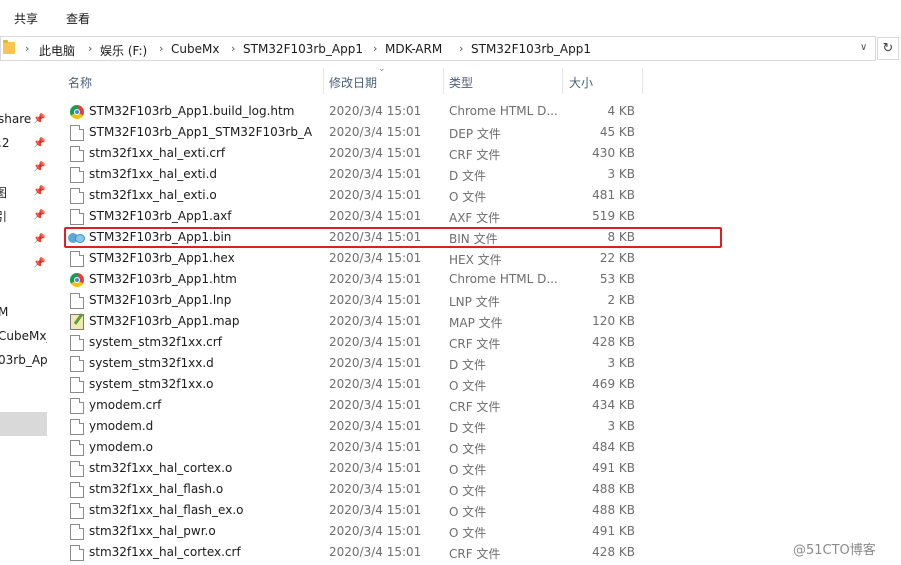 The width and height of the screenshot is (901, 565). Describe the element at coordinates (617, 258) in the screenshot. I see `file-size: 22 KB` at that location.